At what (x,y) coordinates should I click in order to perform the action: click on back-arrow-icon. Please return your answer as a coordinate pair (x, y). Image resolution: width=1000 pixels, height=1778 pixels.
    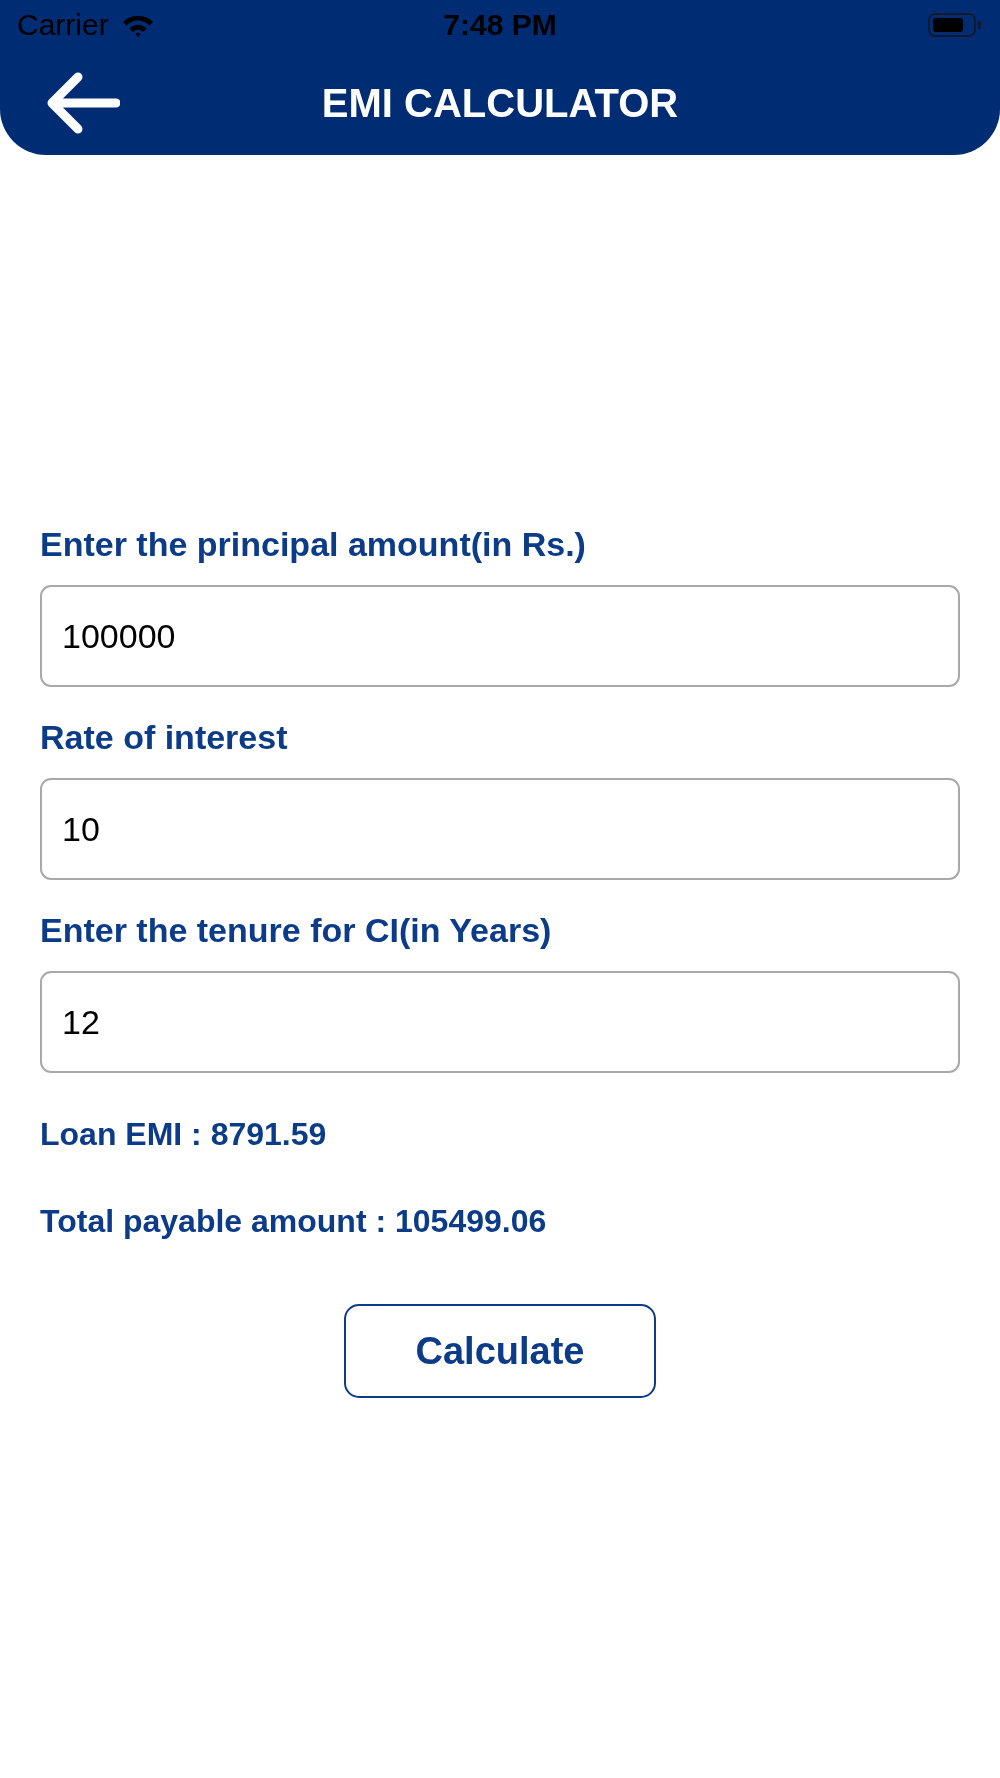
    Looking at the image, I should click on (83, 102).